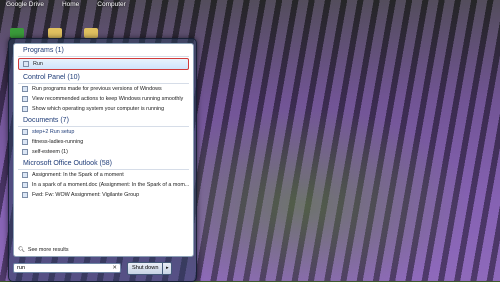 Image resolution: width=500 pixels, height=282 pixels. What do you see at coordinates (17, 33) in the screenshot?
I see `google-drive-icon` at bounding box center [17, 33].